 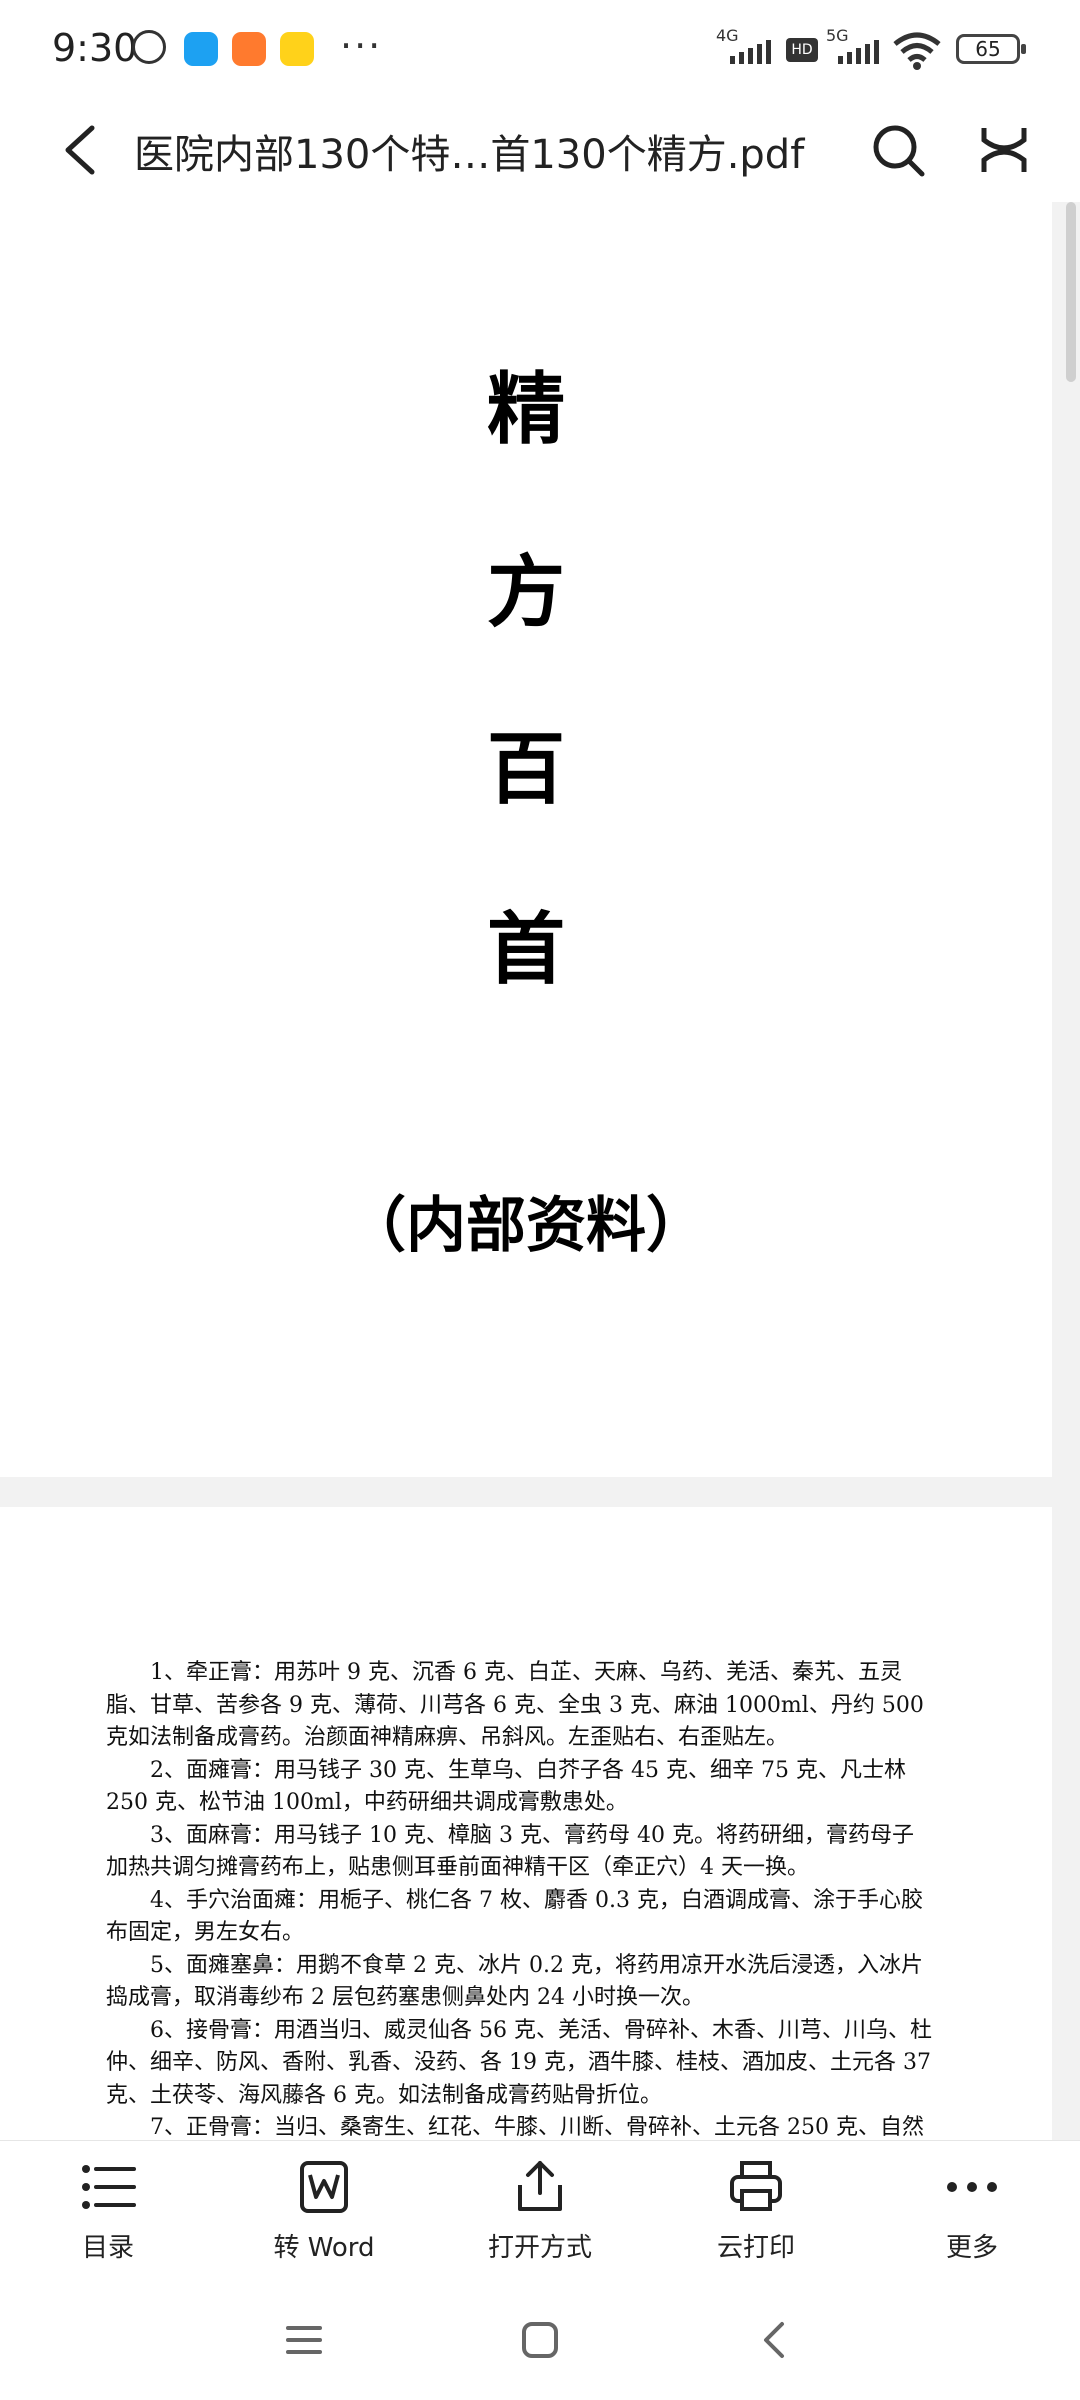 I want to click on cover-subtitle: （内部资料）, so click(x=526, y=1226).